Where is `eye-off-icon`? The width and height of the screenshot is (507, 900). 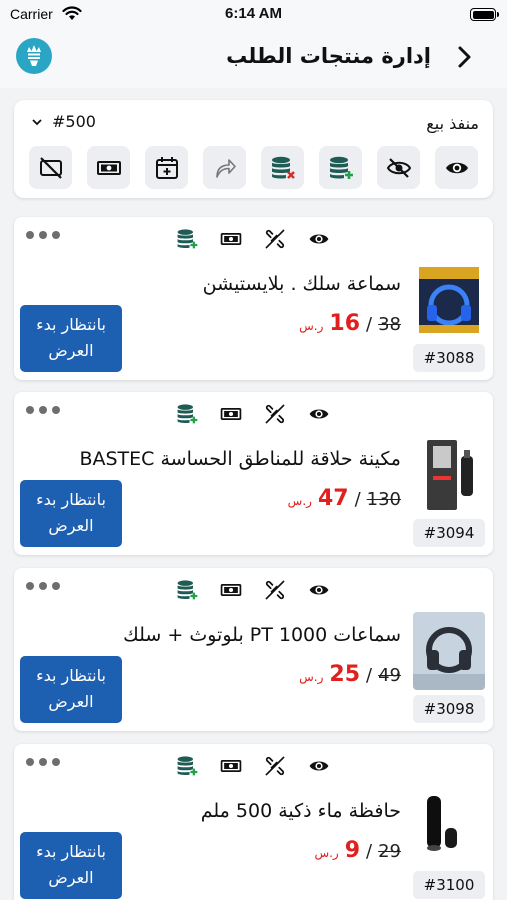 eye-off-icon is located at coordinates (398, 167).